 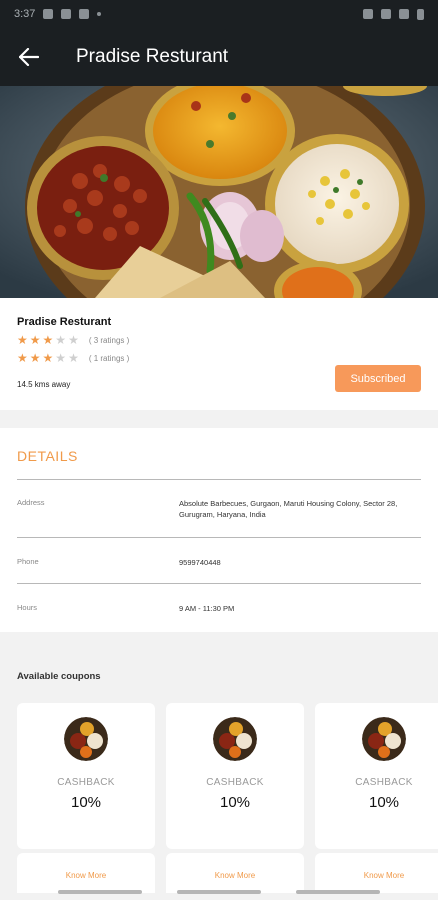 I want to click on rating-count: ( 1 ratings ), so click(x=109, y=358).